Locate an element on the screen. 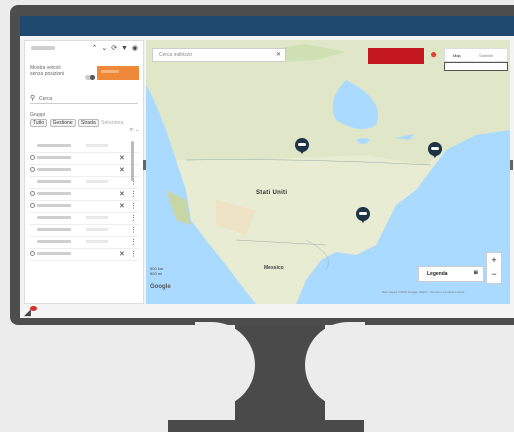 Image resolution: width=514 pixels, height=432 pixels. notification-badge is located at coordinates (33, 308).